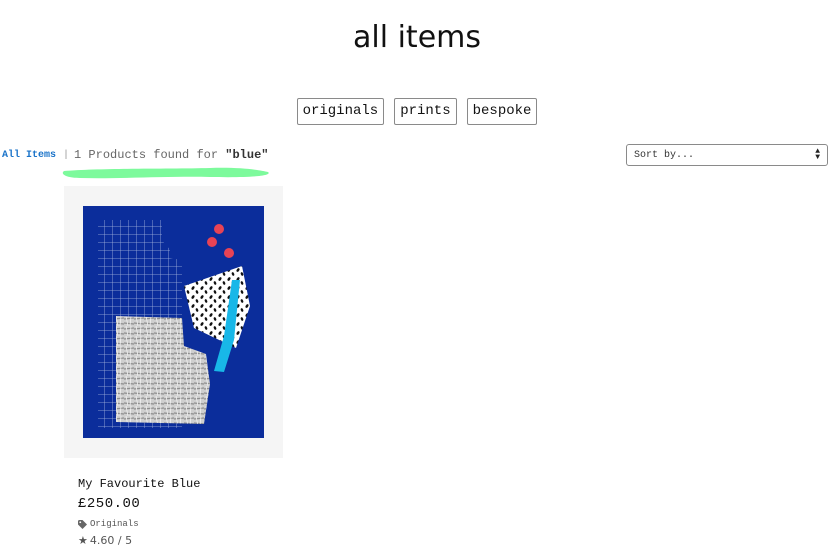  What do you see at coordinates (165, 173) in the screenshot?
I see `highlight-underline` at bounding box center [165, 173].